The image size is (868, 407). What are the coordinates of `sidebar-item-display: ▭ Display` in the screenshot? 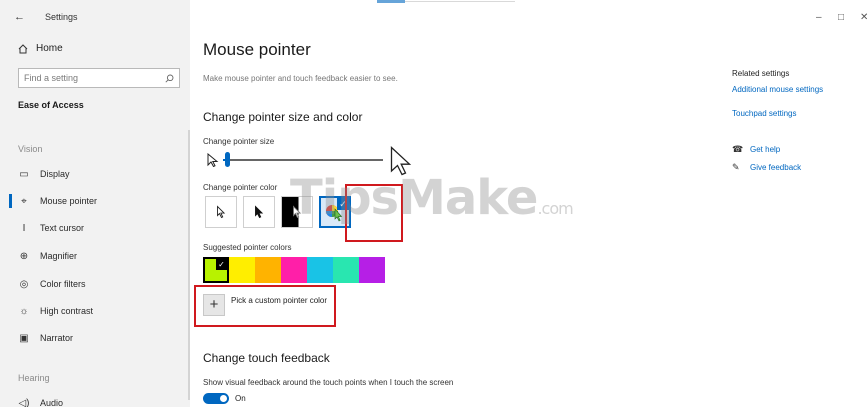 It's located at (44, 174).